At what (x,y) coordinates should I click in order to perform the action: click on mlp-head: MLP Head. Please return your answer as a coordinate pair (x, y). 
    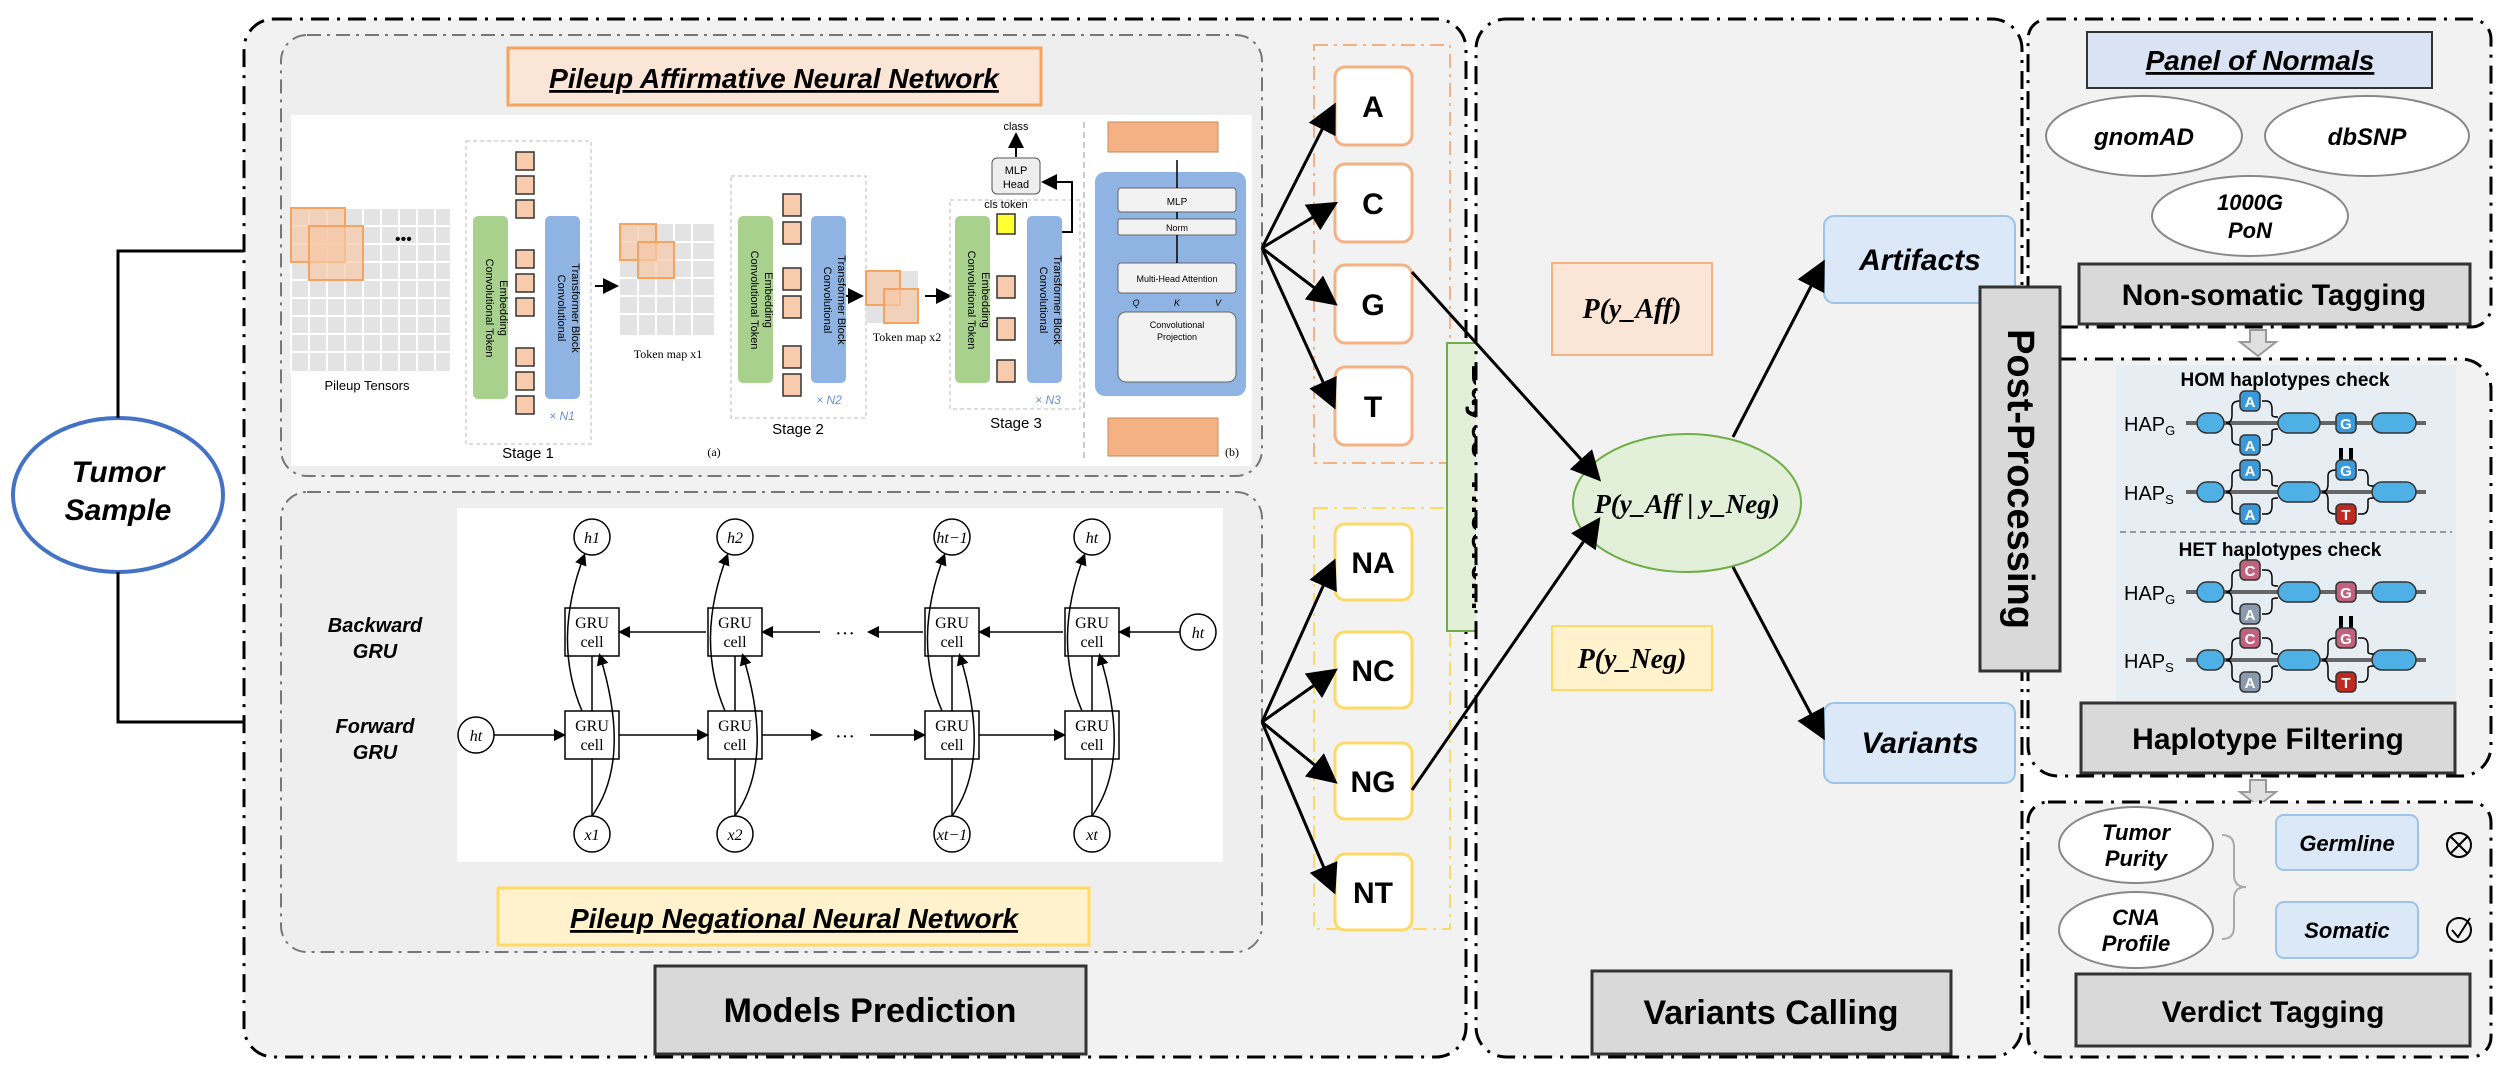
    Looking at the image, I should click on (1016, 176).